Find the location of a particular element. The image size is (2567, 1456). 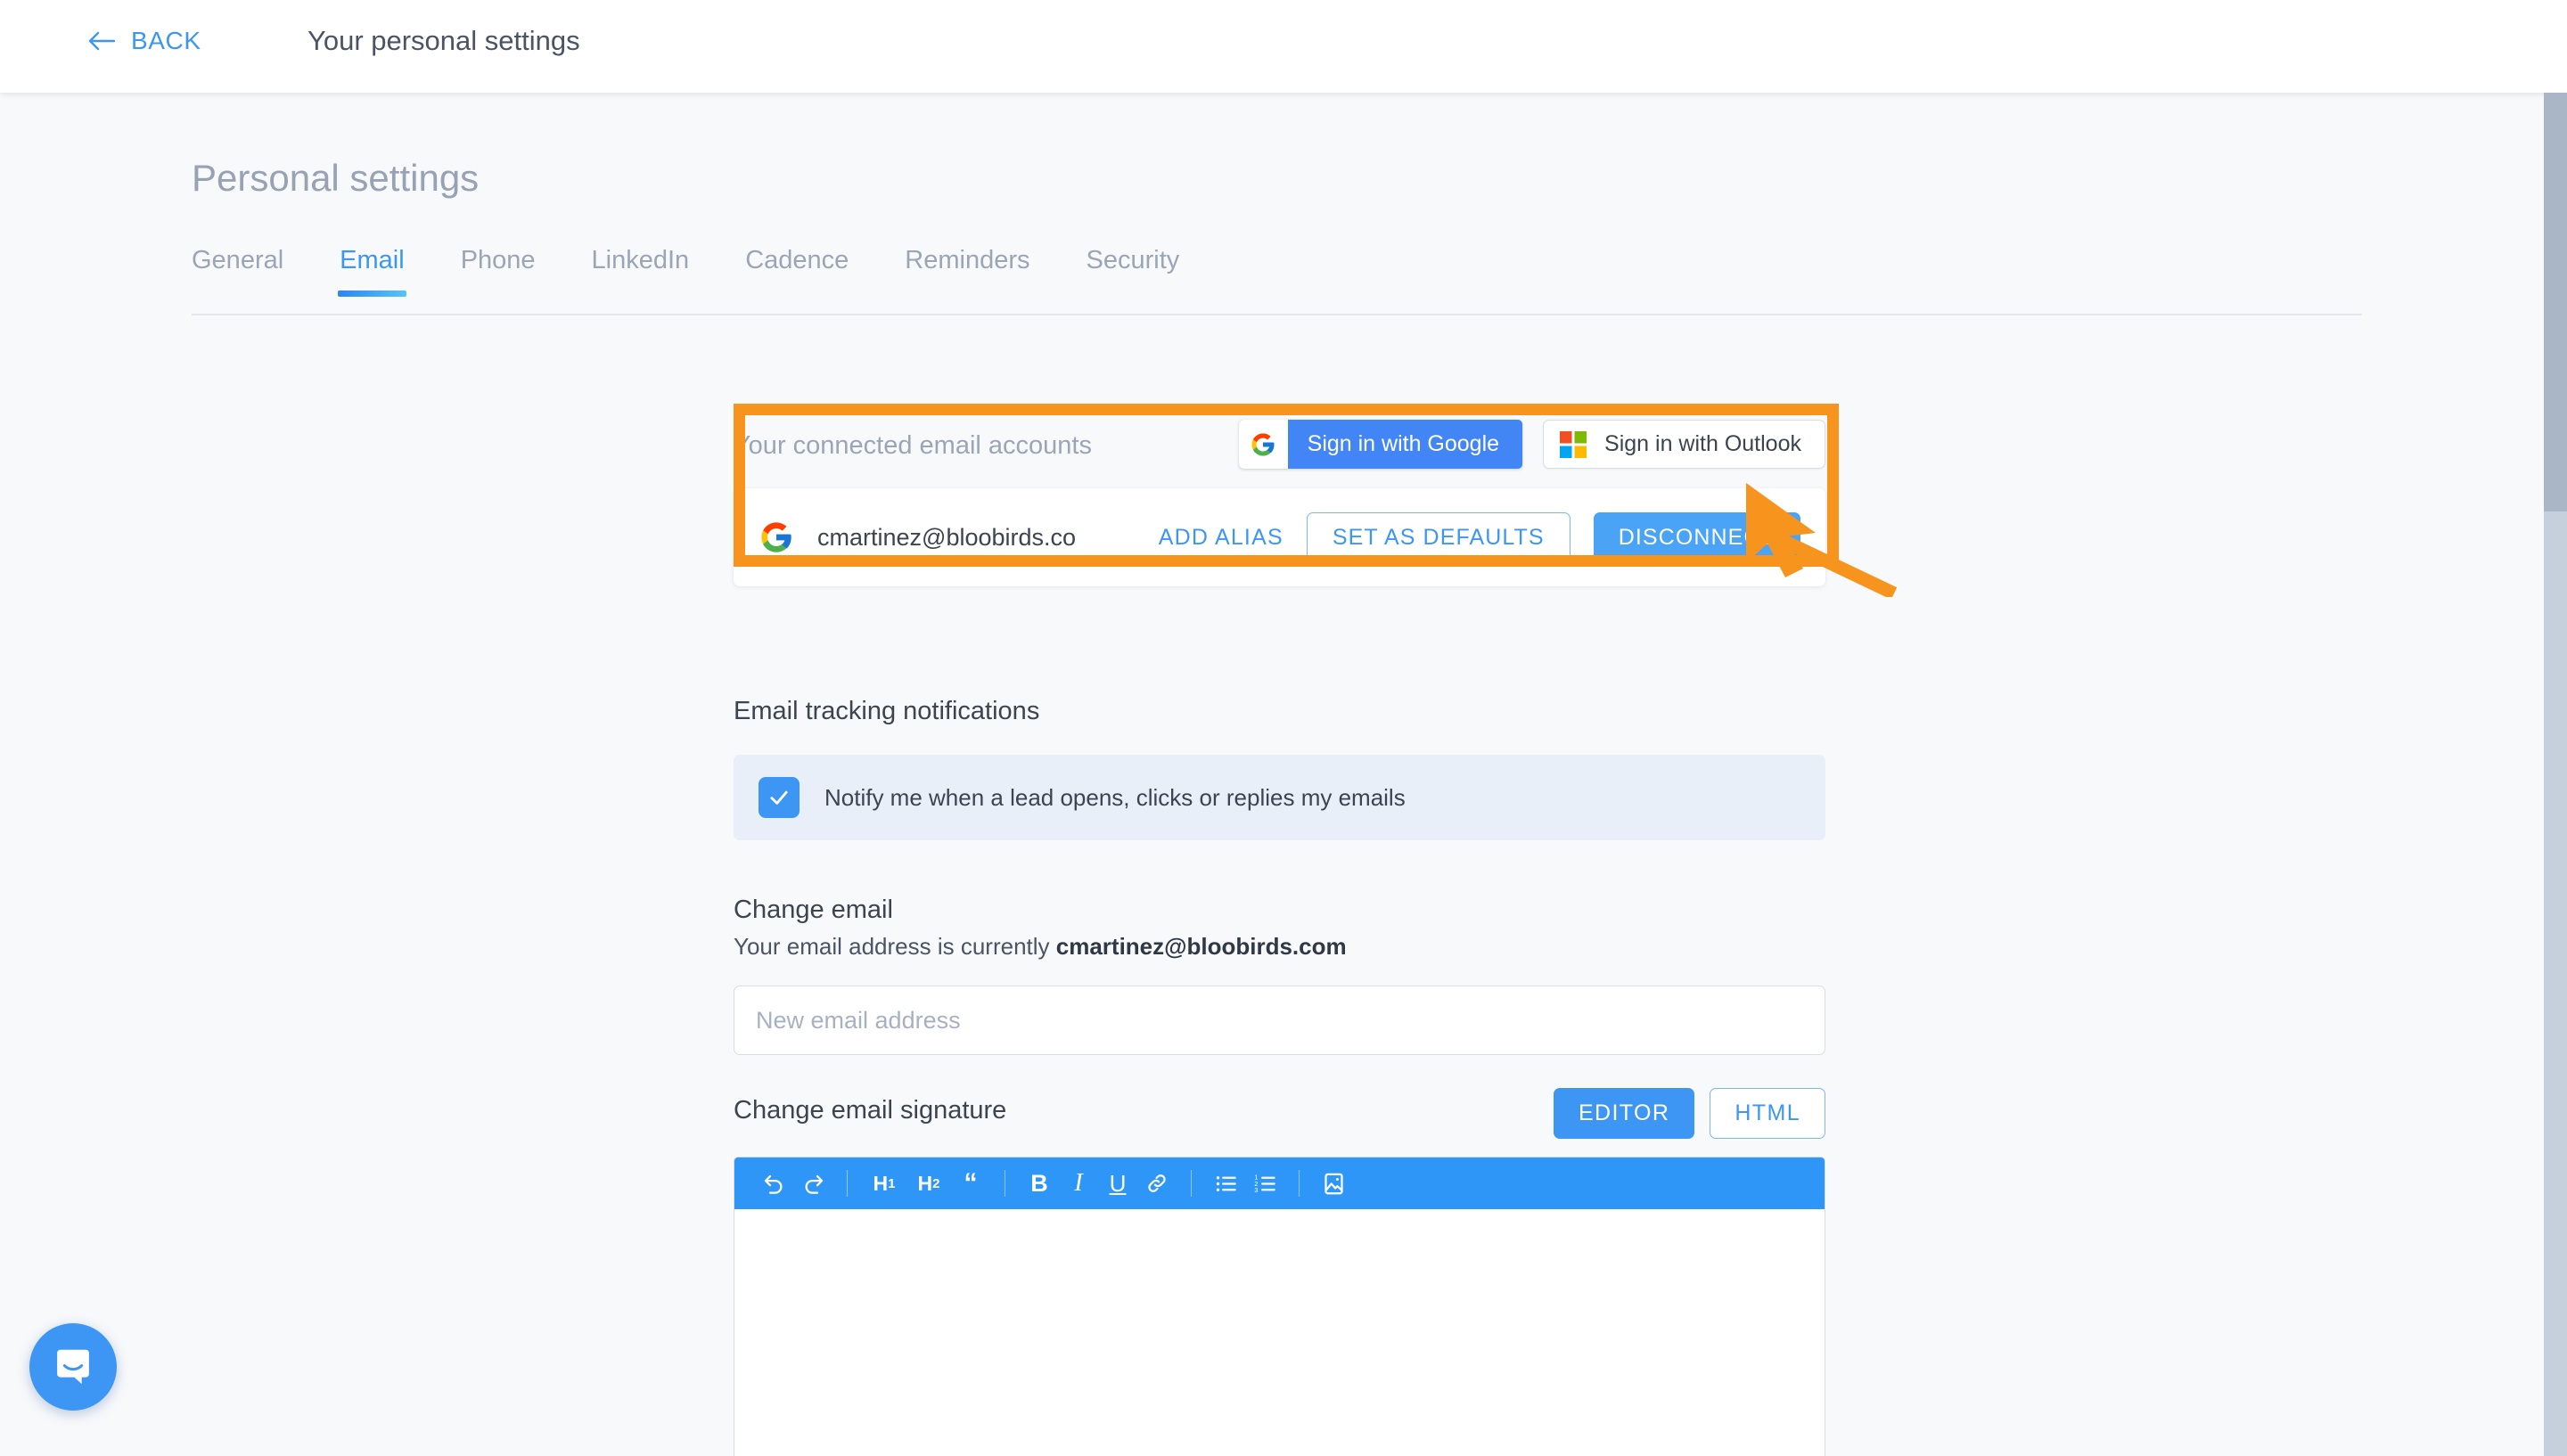

set-as-defaults-button: SET AS DEFAULTS is located at coordinates (1439, 537).